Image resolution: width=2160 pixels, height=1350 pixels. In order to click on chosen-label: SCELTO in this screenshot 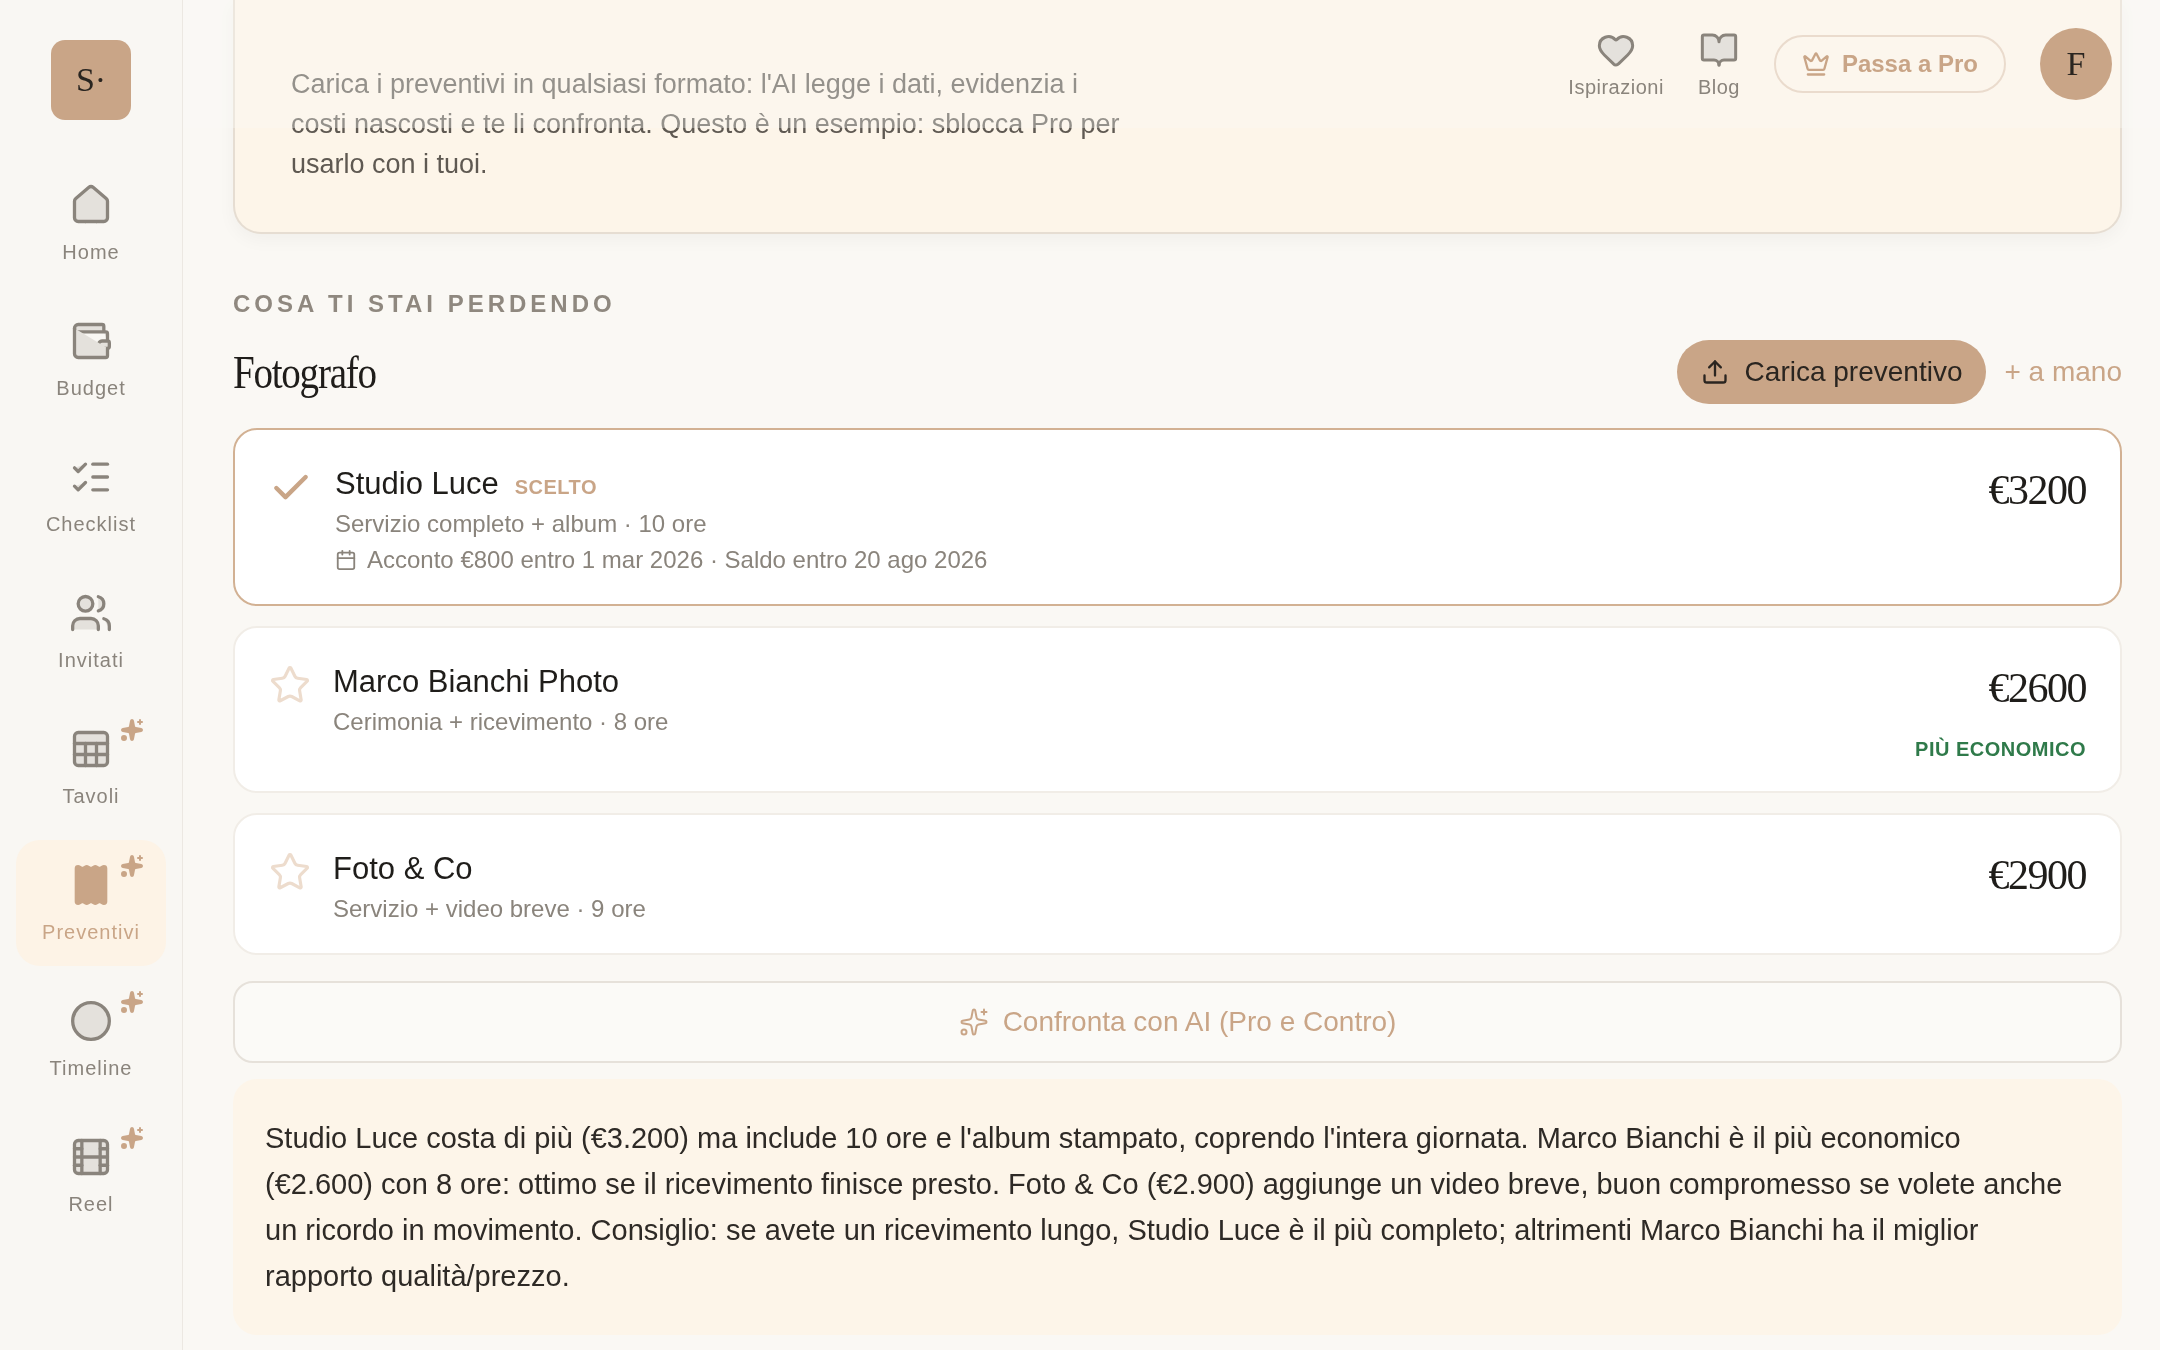, I will do `click(555, 487)`.